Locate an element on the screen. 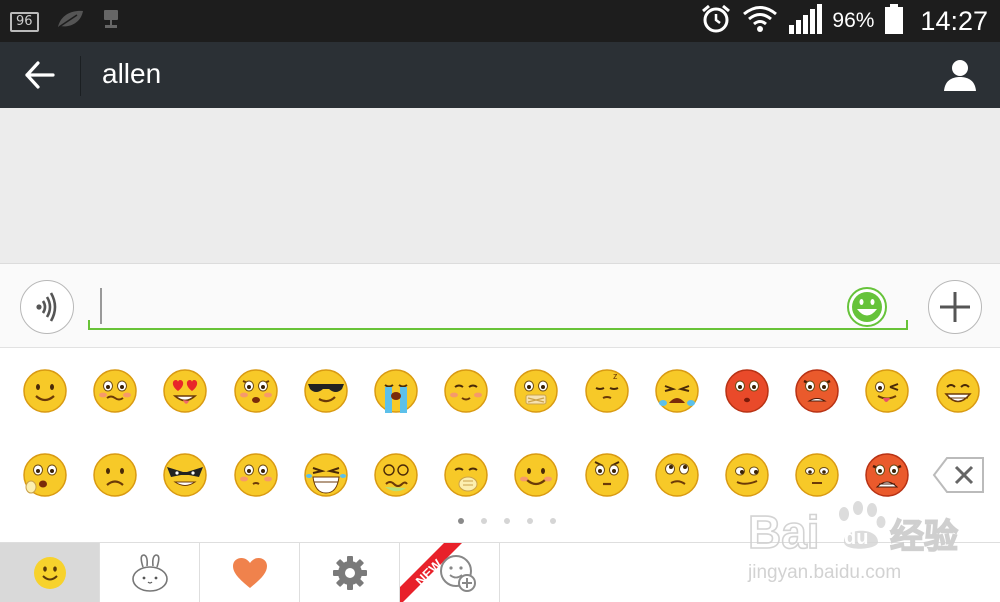 Image resolution: width=1000 pixels, height=602 pixels. rabbit-icon is located at coordinates (149, 573).